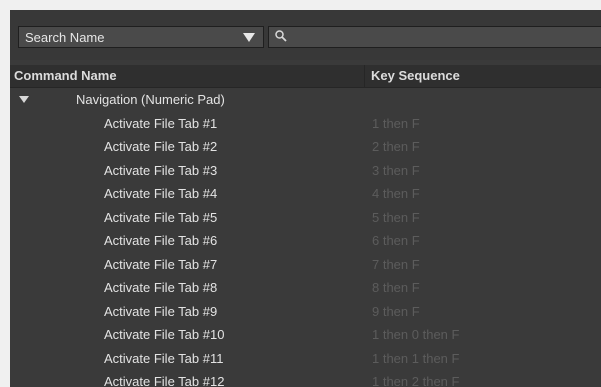 This screenshot has height=387, width=601. Describe the element at coordinates (305, 335) in the screenshot. I see `command-row: Activate File Tab #10 1 then 0 then F` at that location.